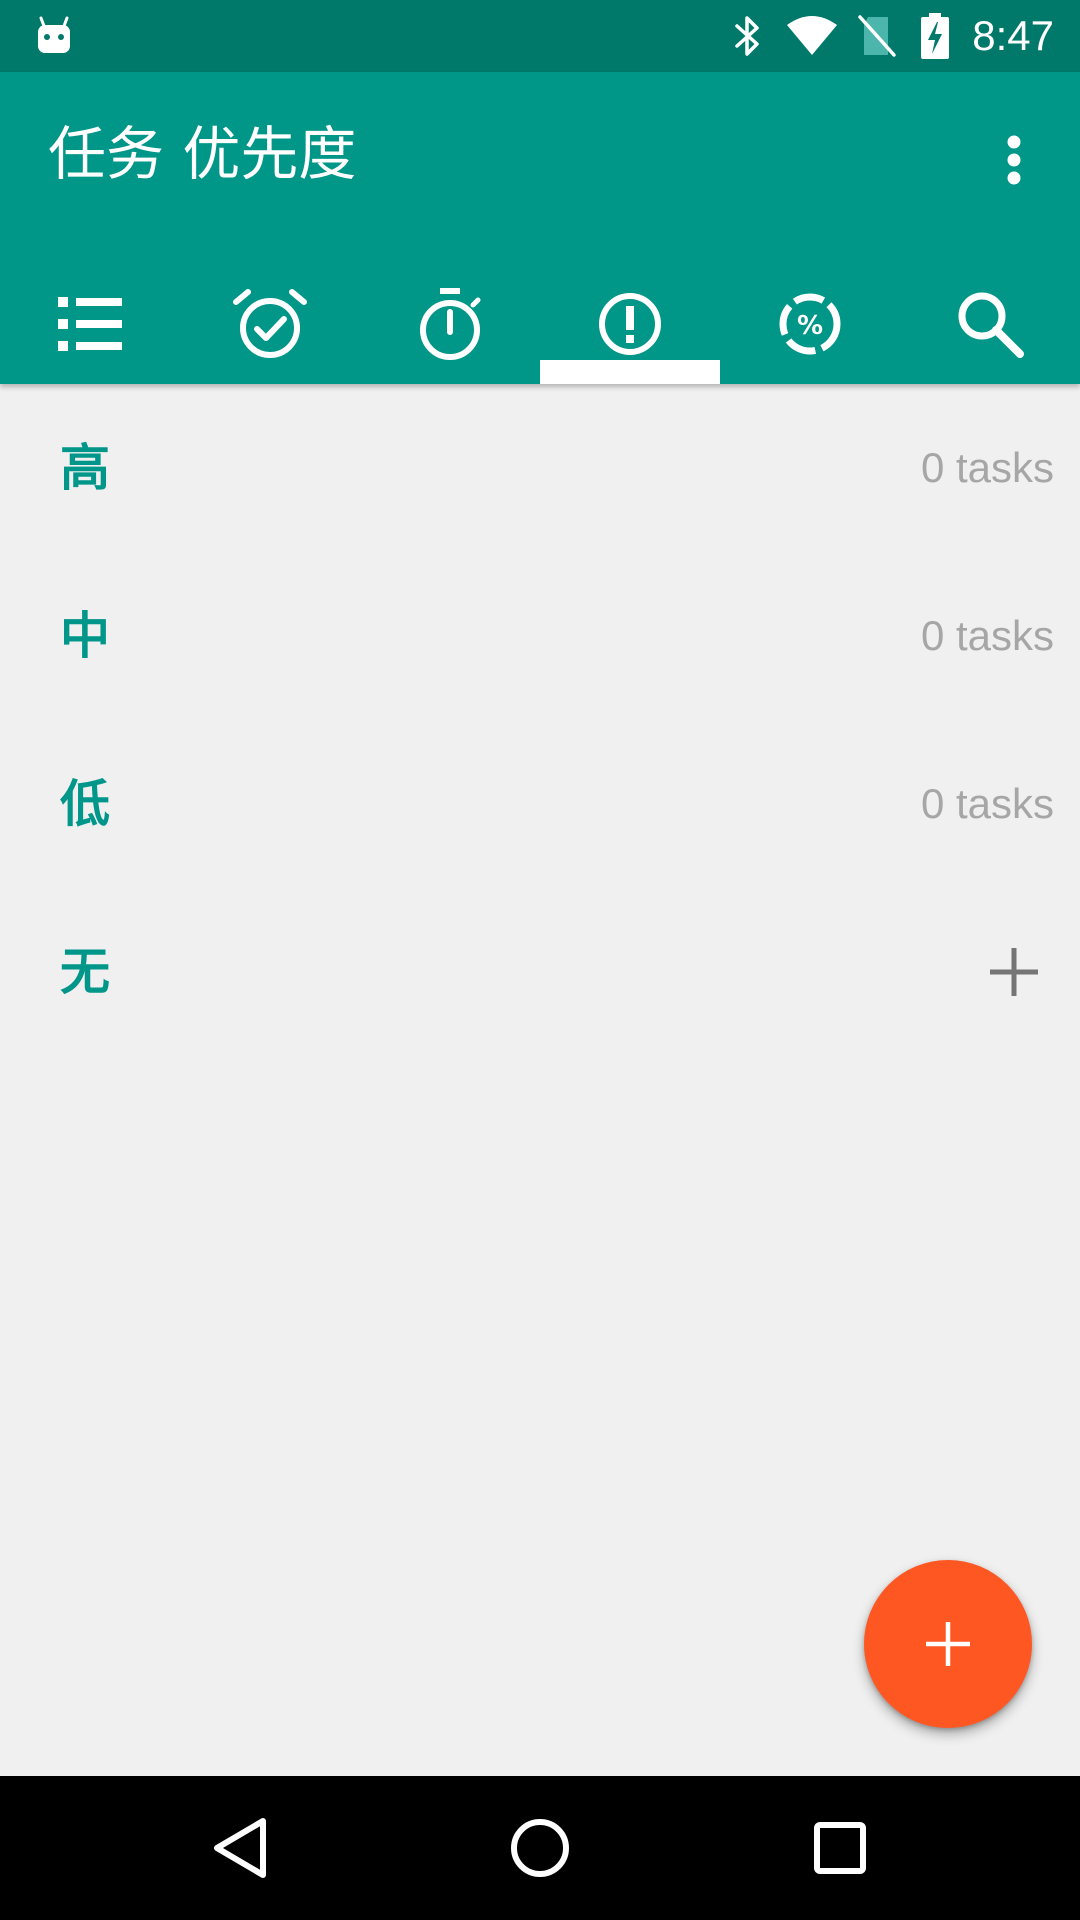  I want to click on home-icon, so click(540, 1848).